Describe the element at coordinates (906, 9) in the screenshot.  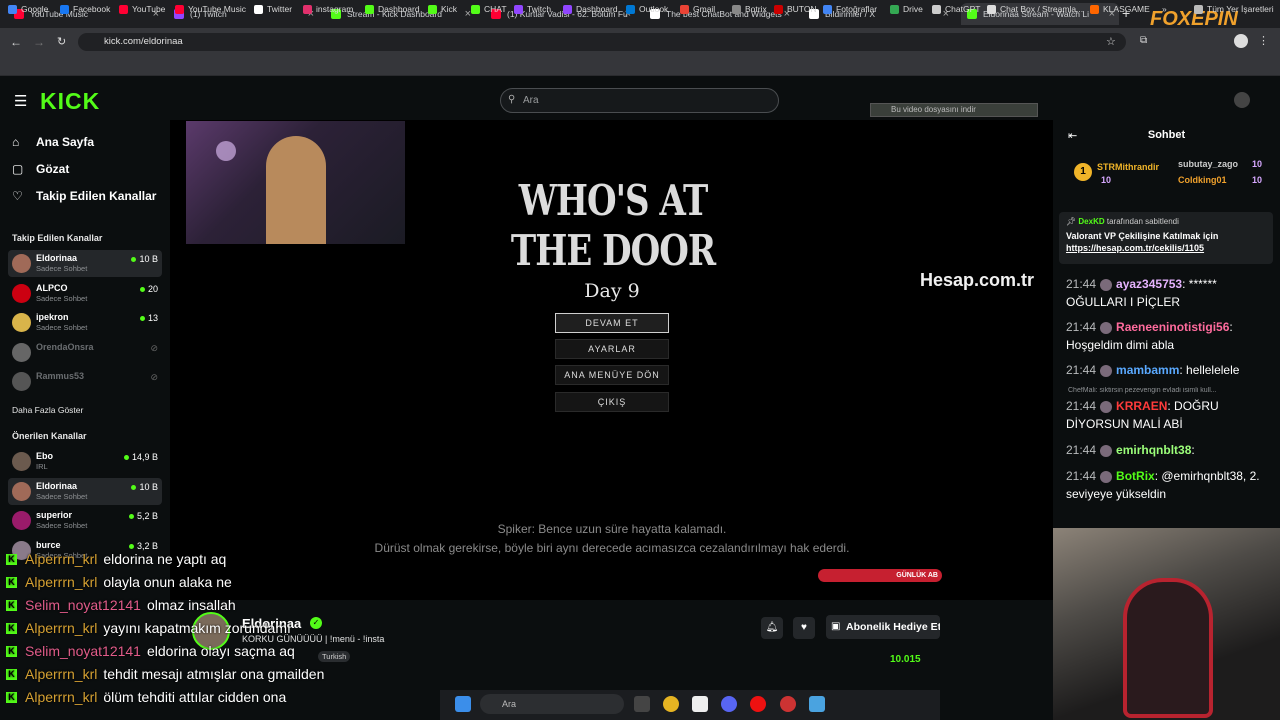
I see `bookmark-item: Drive` at that location.